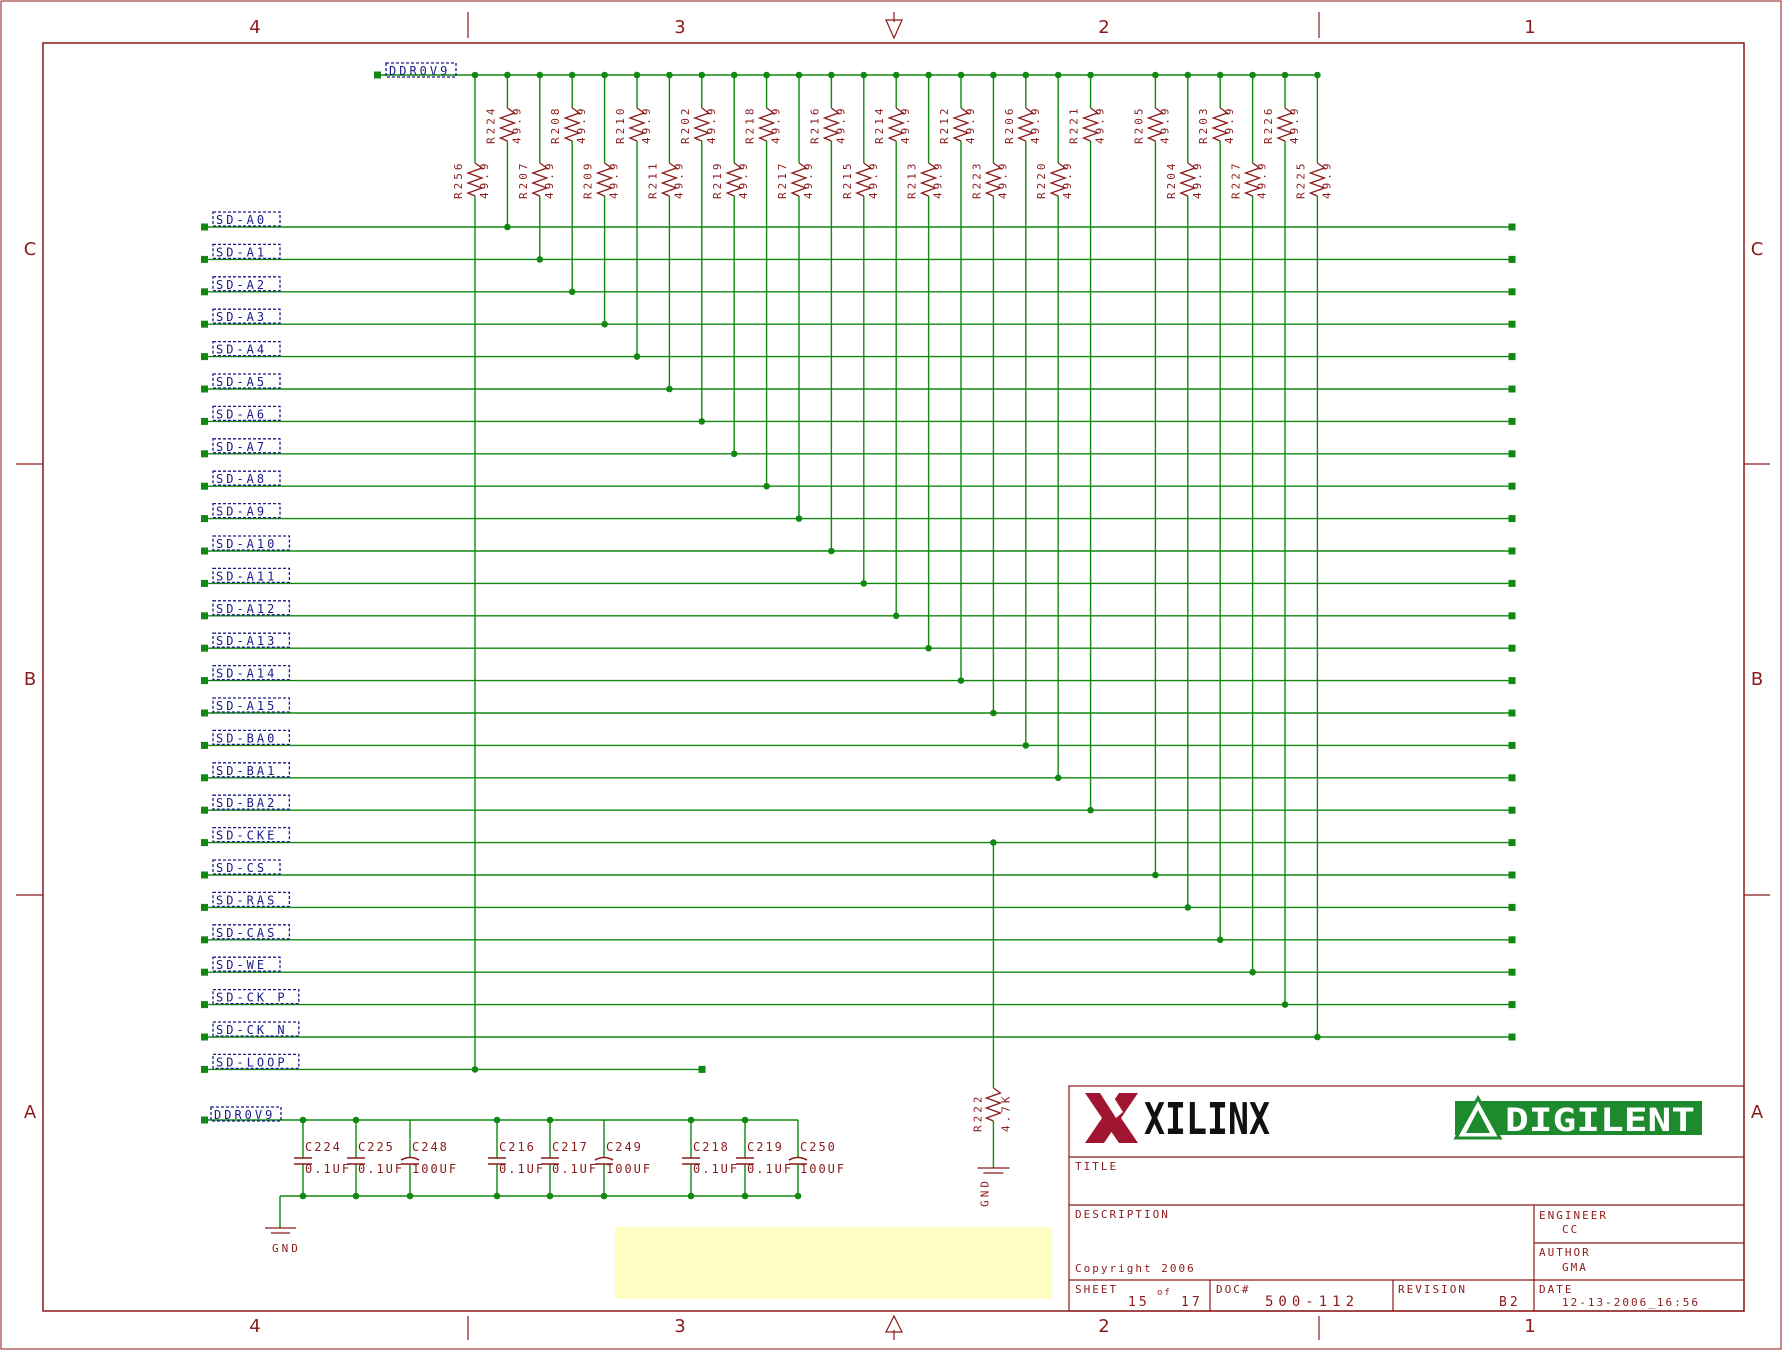 The width and height of the screenshot is (1782, 1350). Describe the element at coordinates (1207, 1119) in the screenshot. I see `xilinx-wordmark: XILINX` at that location.